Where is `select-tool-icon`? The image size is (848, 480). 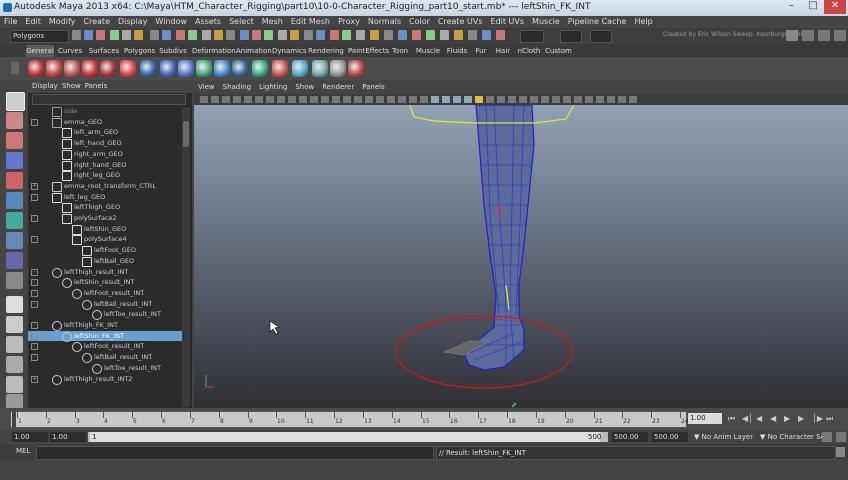
select-tool-icon is located at coordinates (15, 101).